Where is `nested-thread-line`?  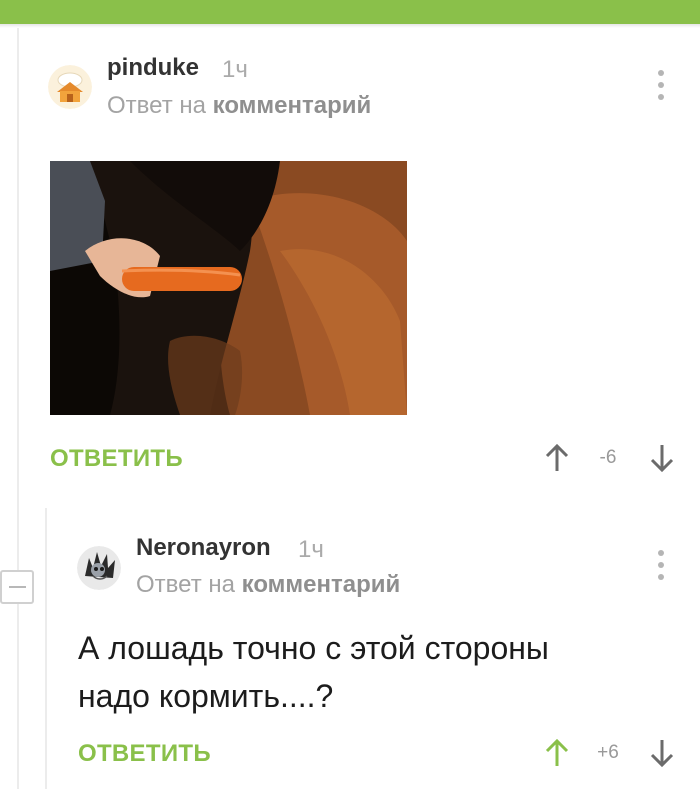
nested-thread-line is located at coordinates (46, 648).